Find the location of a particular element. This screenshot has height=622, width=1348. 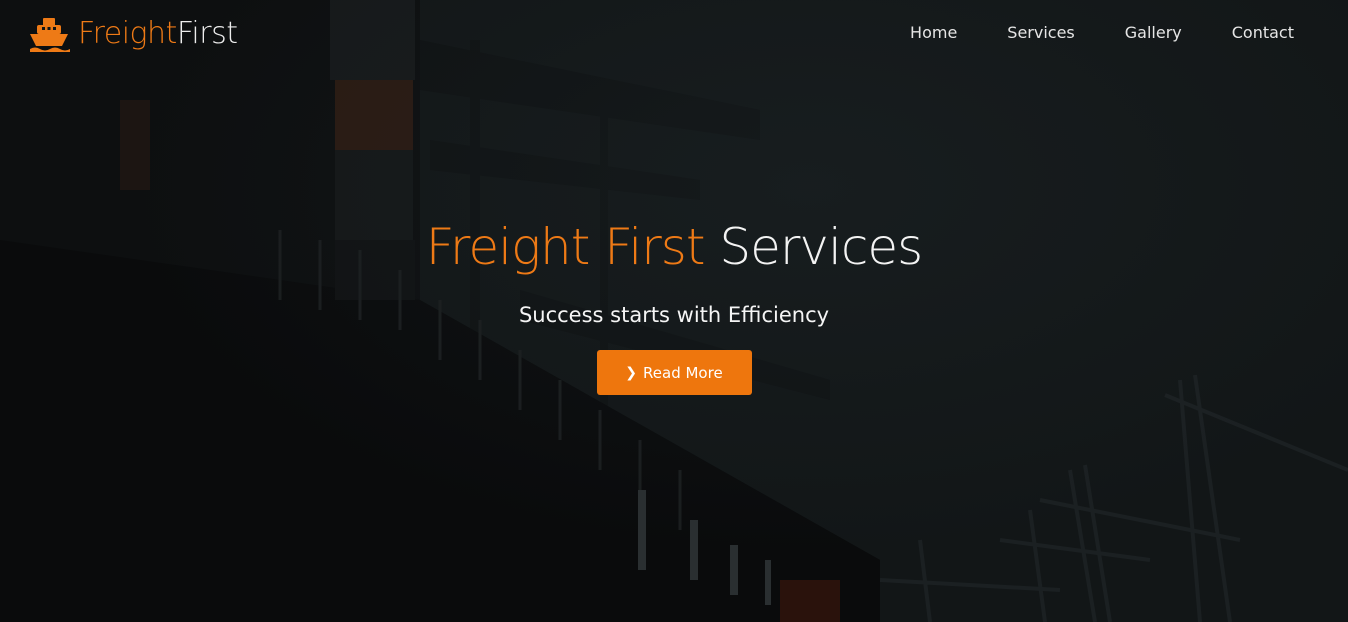

brand-name: FreightFirst is located at coordinates (158, 34).